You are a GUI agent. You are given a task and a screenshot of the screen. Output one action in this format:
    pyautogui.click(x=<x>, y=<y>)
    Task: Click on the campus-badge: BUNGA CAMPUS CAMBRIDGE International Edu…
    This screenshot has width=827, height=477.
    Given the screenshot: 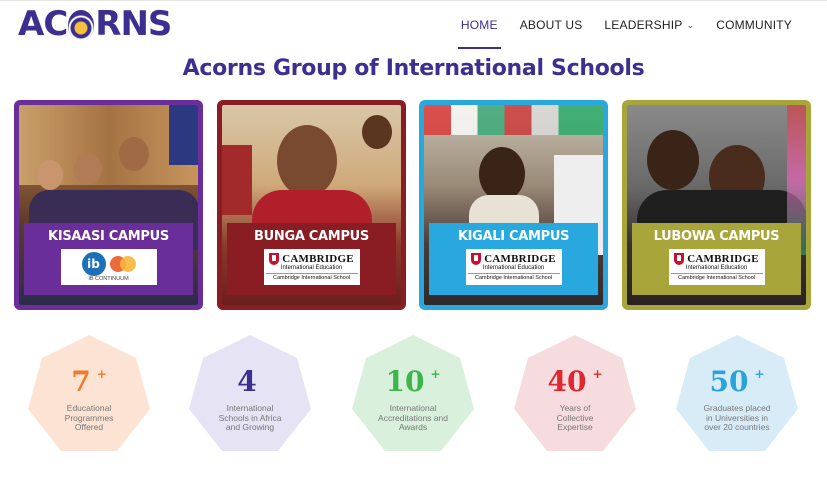 What is the action you would take?
    pyautogui.click(x=311, y=259)
    